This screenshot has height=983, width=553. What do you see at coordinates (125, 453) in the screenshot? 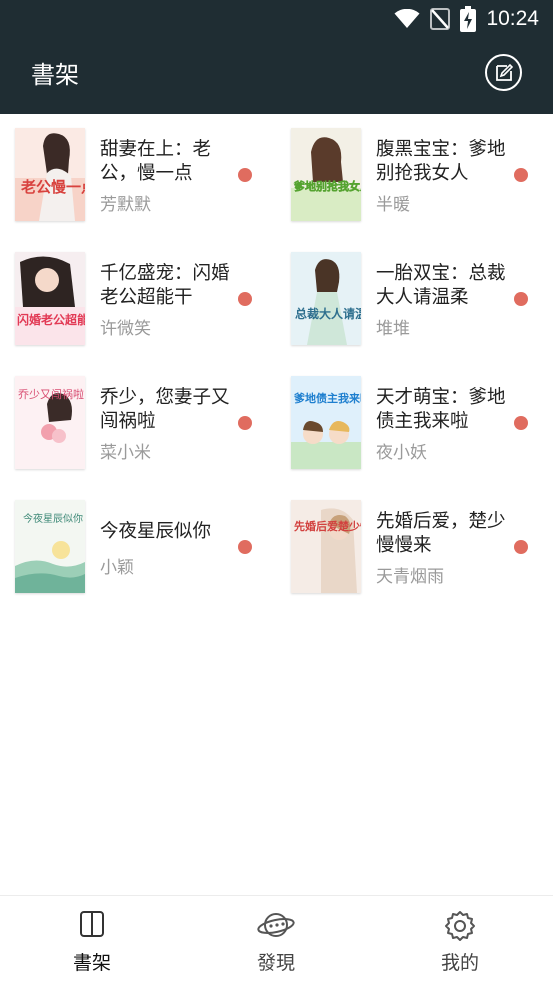
I see `book-author: 菜小米` at bounding box center [125, 453].